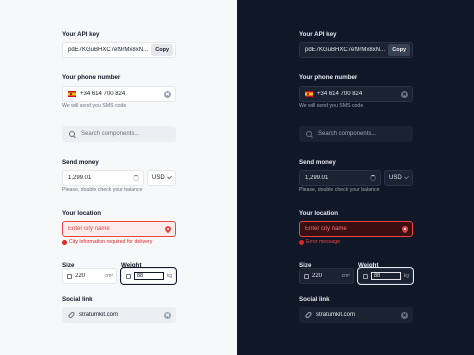  I want to click on location-error: City information required for delivery, so click(107, 242).